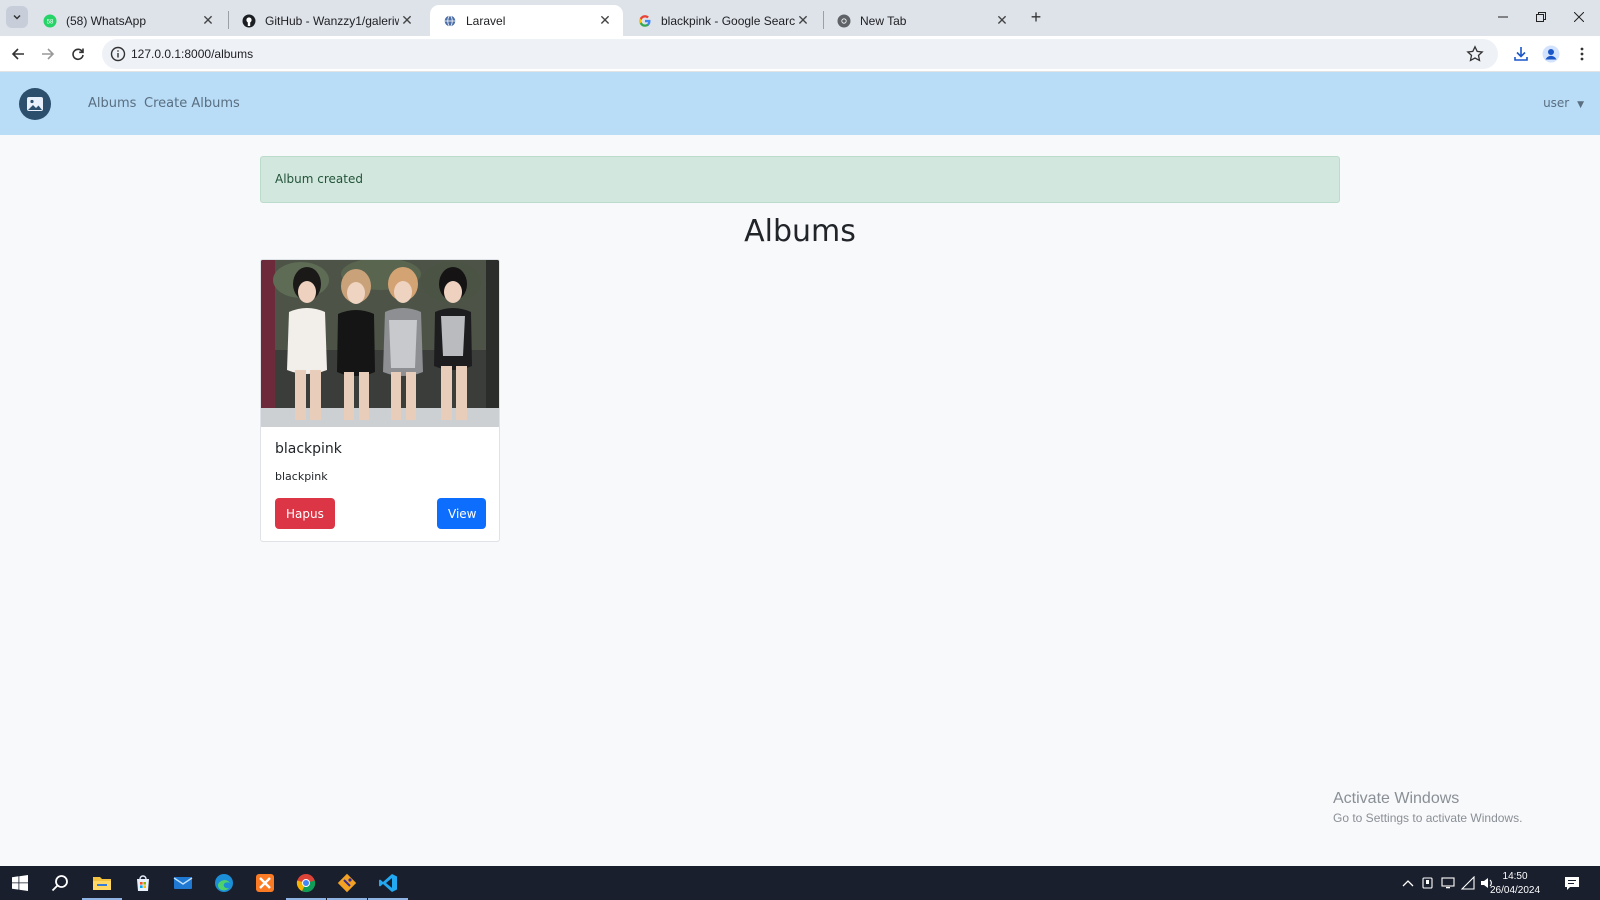 The width and height of the screenshot is (1600, 900). I want to click on arrow-left-icon, so click(17, 54).